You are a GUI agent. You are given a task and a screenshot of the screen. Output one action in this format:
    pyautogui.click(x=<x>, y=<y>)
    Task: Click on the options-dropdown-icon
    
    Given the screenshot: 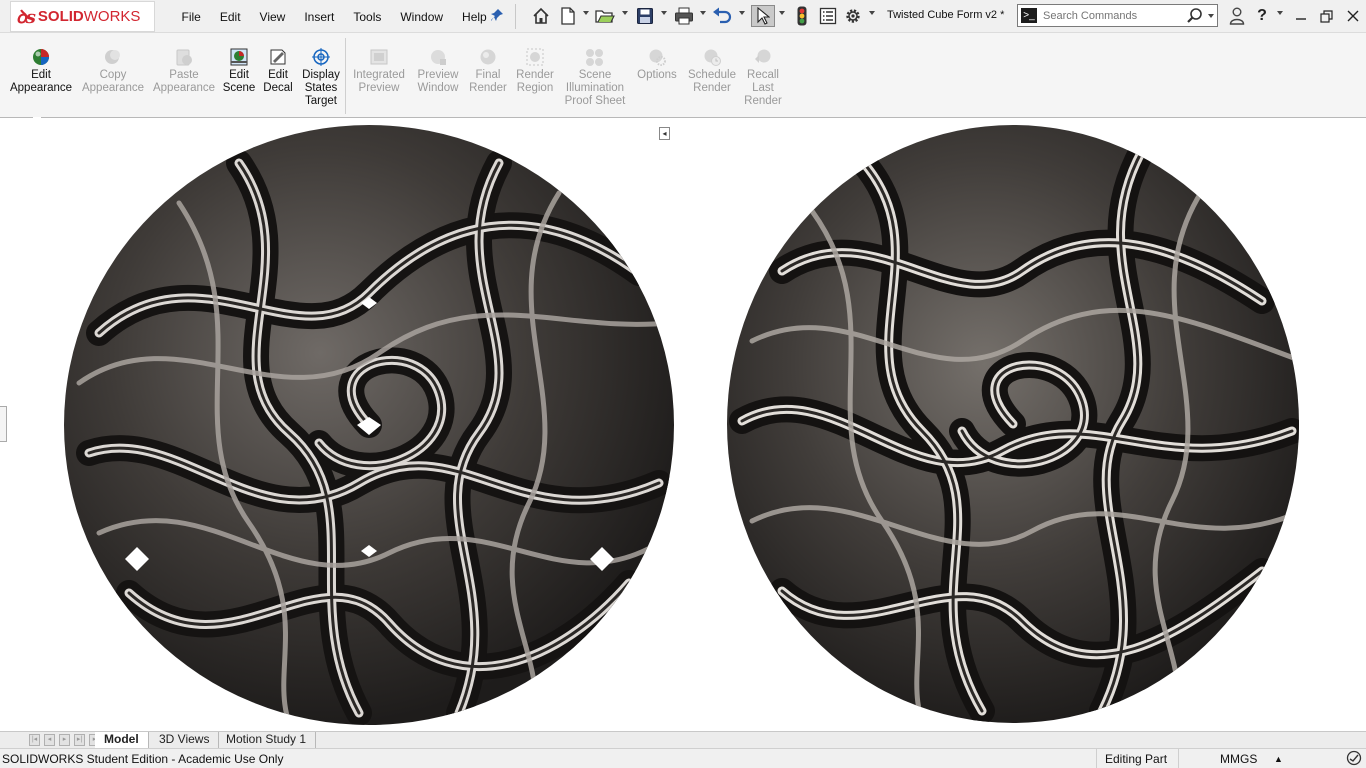 What is the action you would take?
    pyautogui.click(x=872, y=13)
    